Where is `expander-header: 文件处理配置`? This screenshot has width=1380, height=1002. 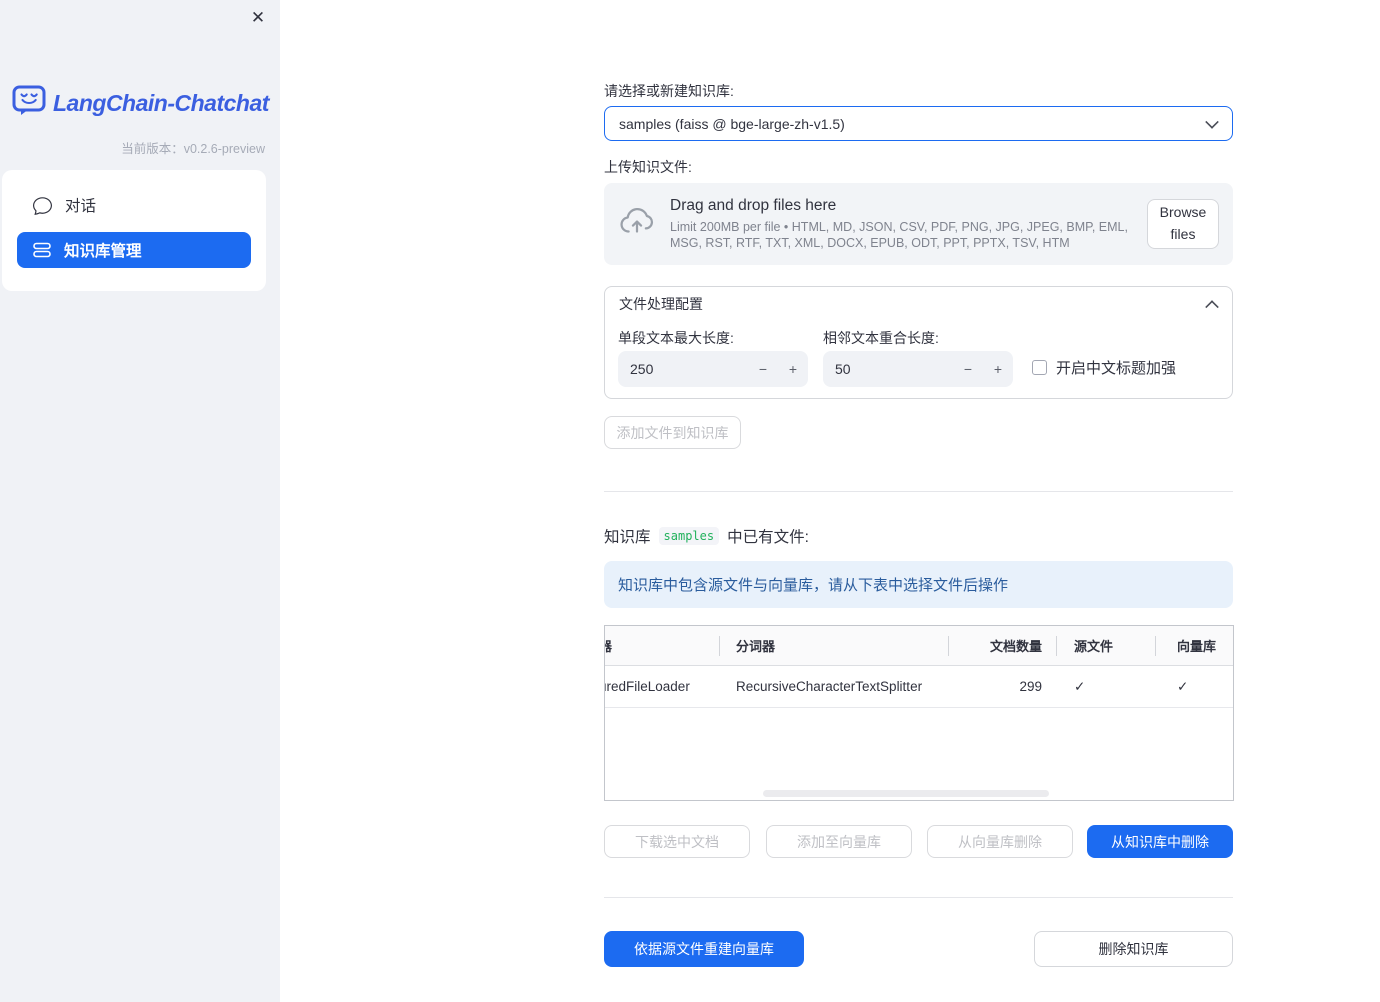 expander-header: 文件处理配置 is located at coordinates (918, 304).